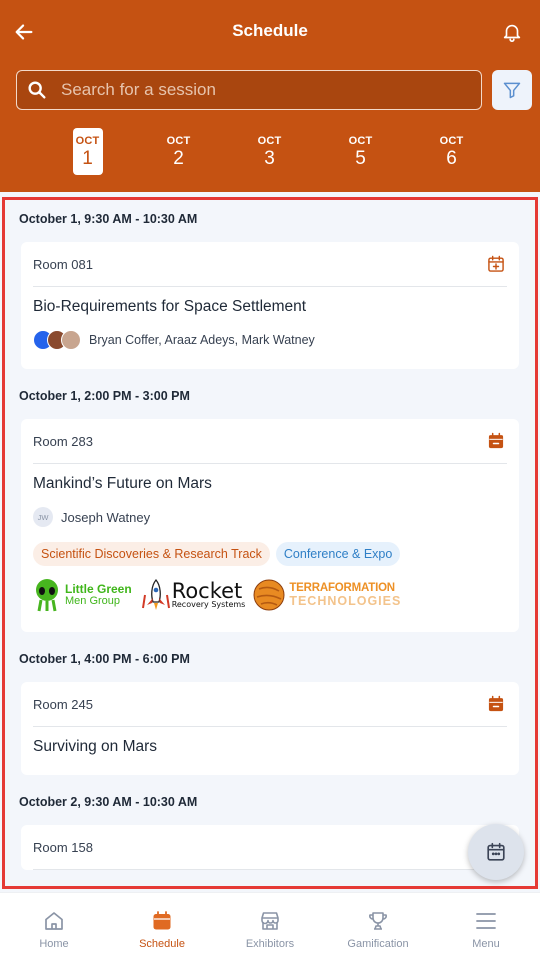 This screenshot has height=960, width=540. What do you see at coordinates (63, 704) in the screenshot?
I see `room-label: Room 245` at bounding box center [63, 704].